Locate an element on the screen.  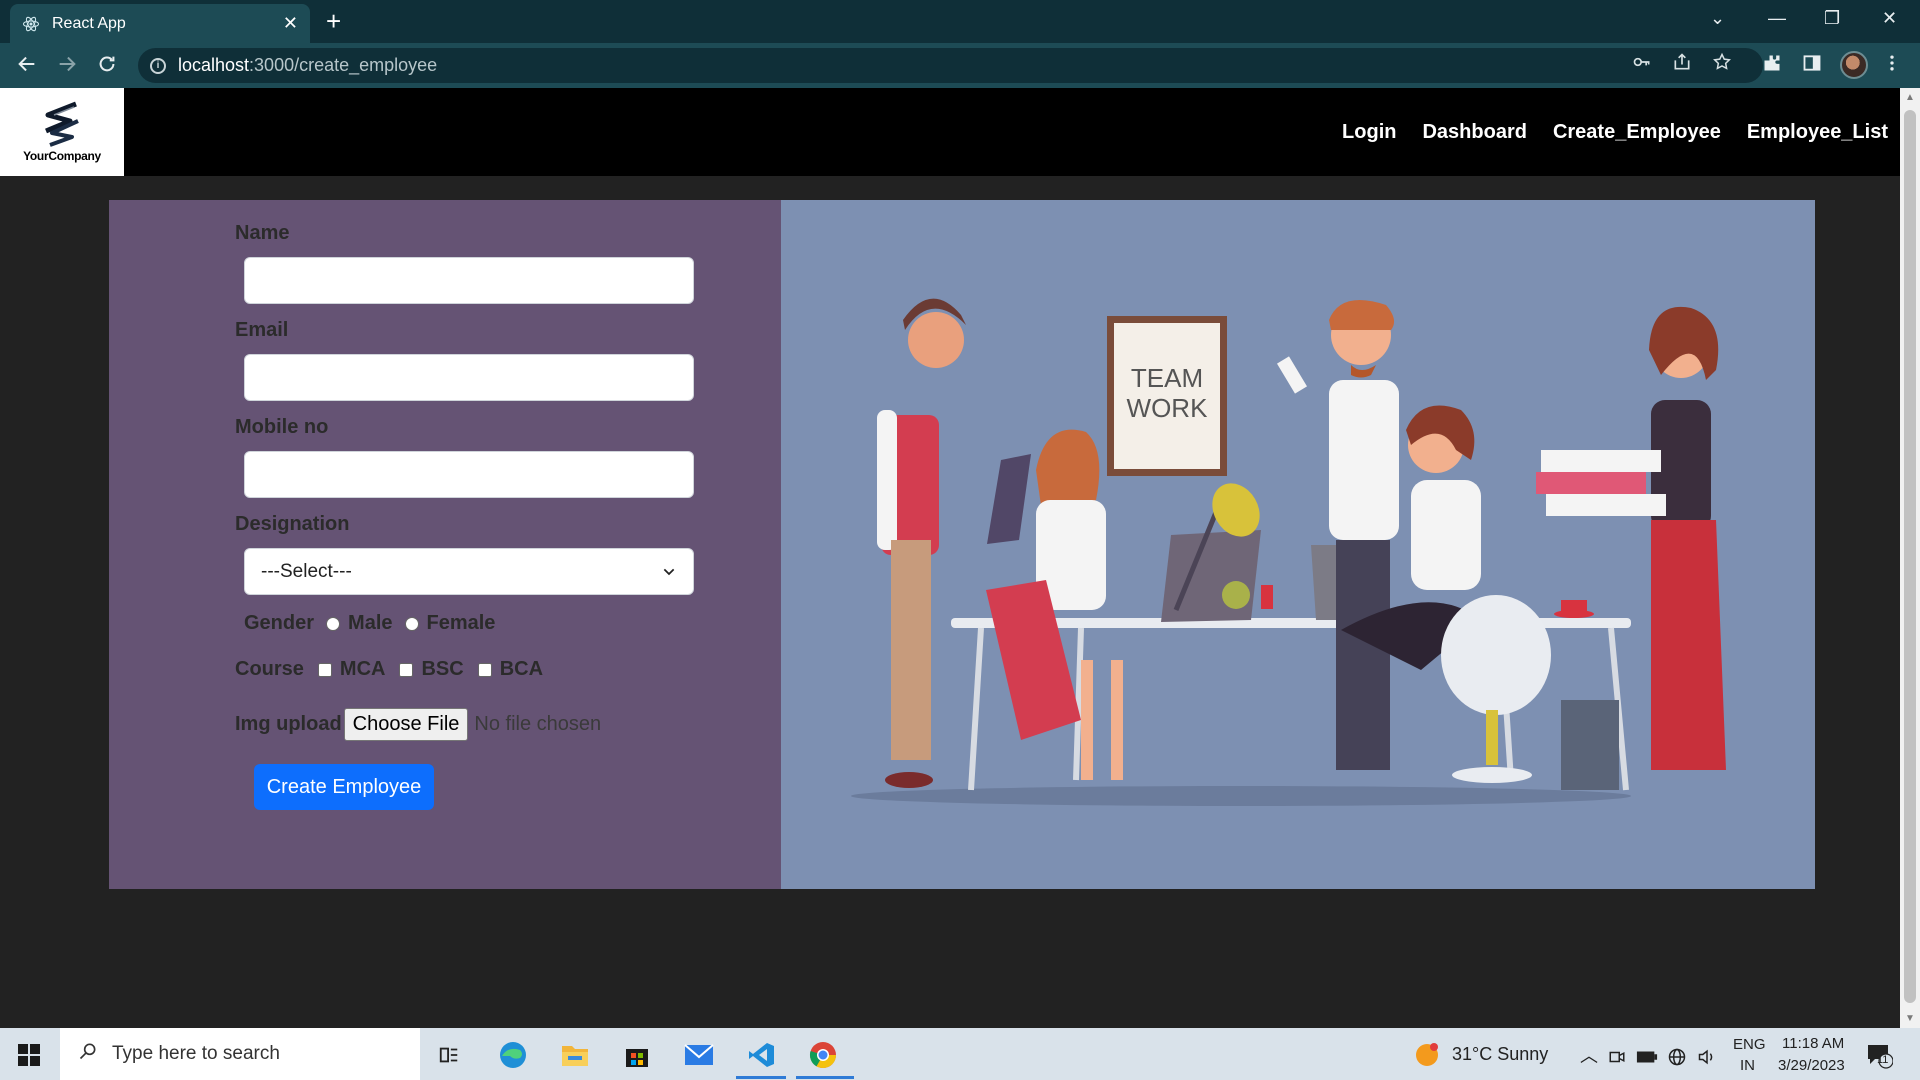
battery-icon is located at coordinates (1647, 1057).